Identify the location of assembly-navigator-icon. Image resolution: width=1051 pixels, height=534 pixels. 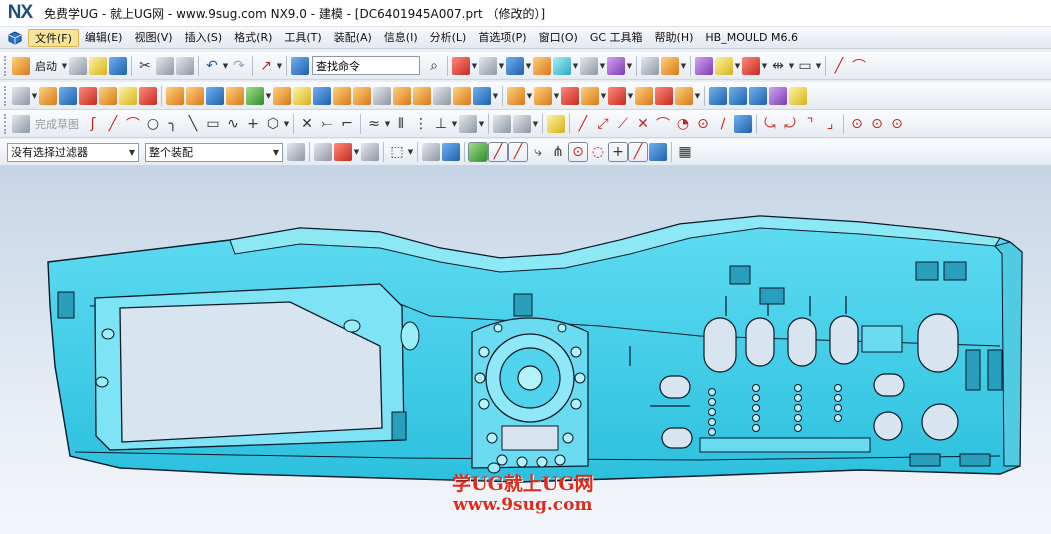
(650, 65).